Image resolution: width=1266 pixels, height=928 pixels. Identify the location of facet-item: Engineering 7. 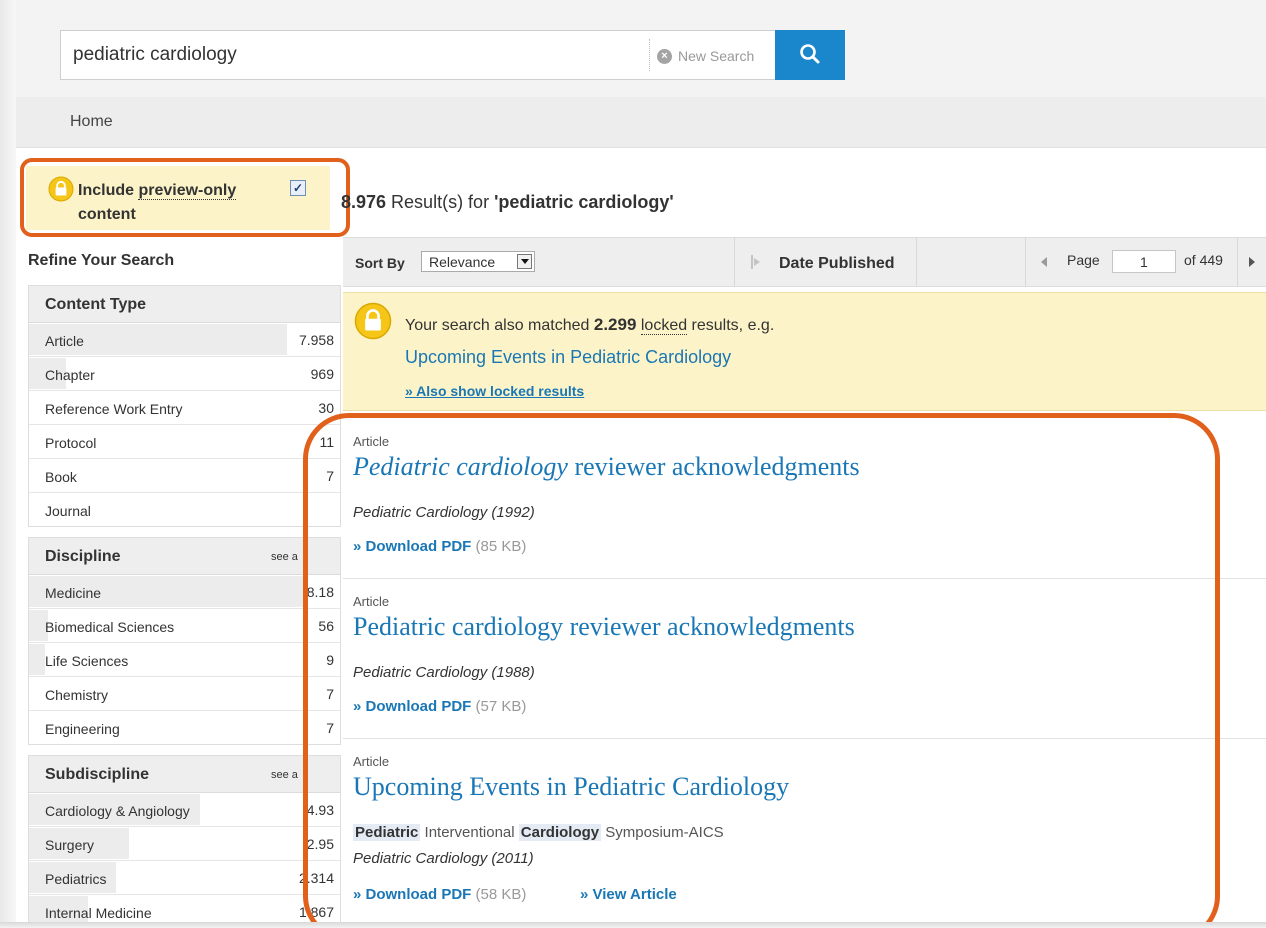
(184, 727).